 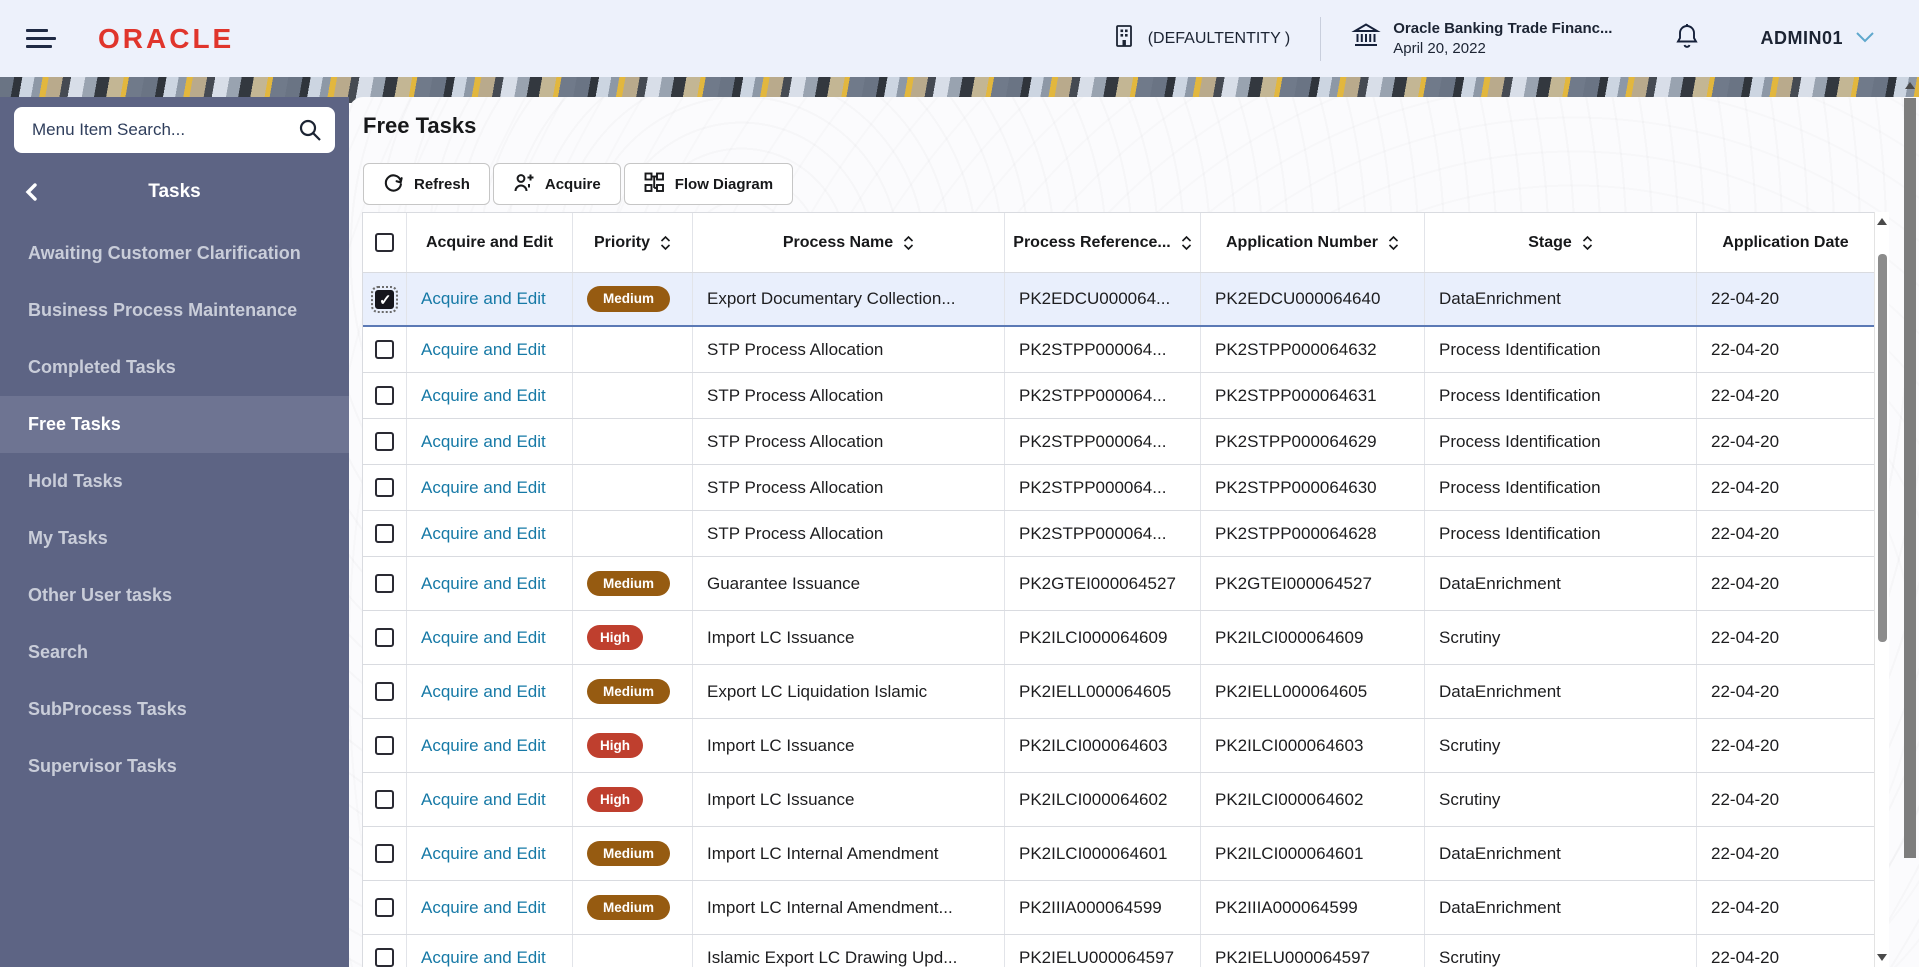 What do you see at coordinates (1882, 957) in the screenshot?
I see `scroll-down-icon` at bounding box center [1882, 957].